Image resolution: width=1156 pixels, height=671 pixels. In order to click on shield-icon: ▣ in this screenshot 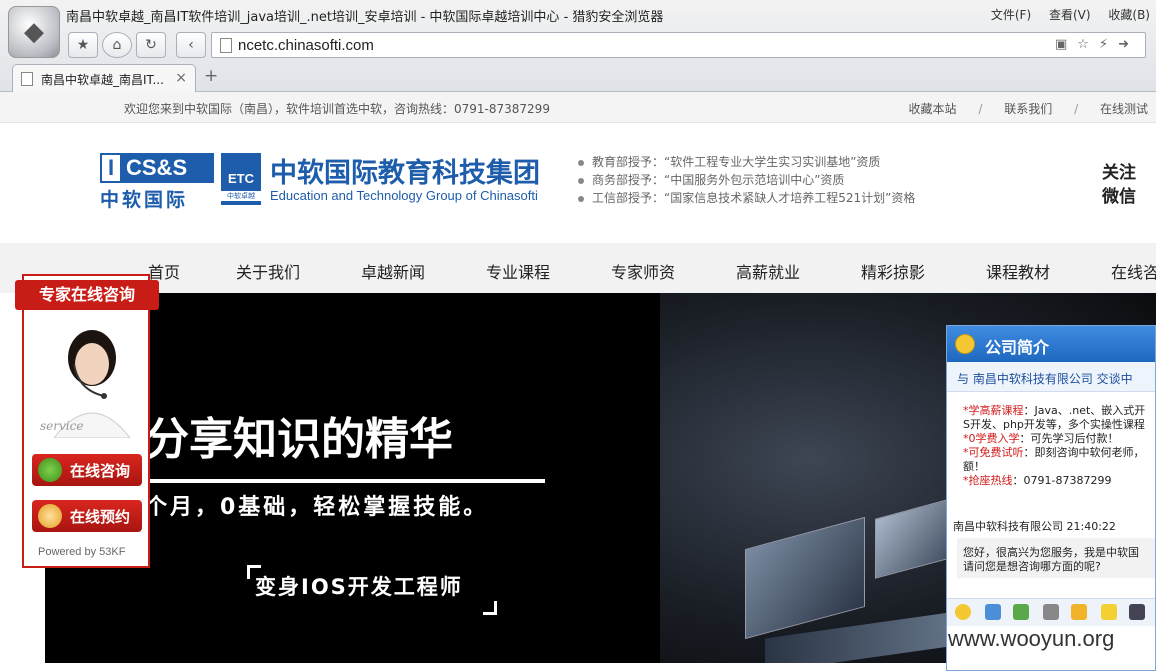, I will do `click(1066, 44)`.